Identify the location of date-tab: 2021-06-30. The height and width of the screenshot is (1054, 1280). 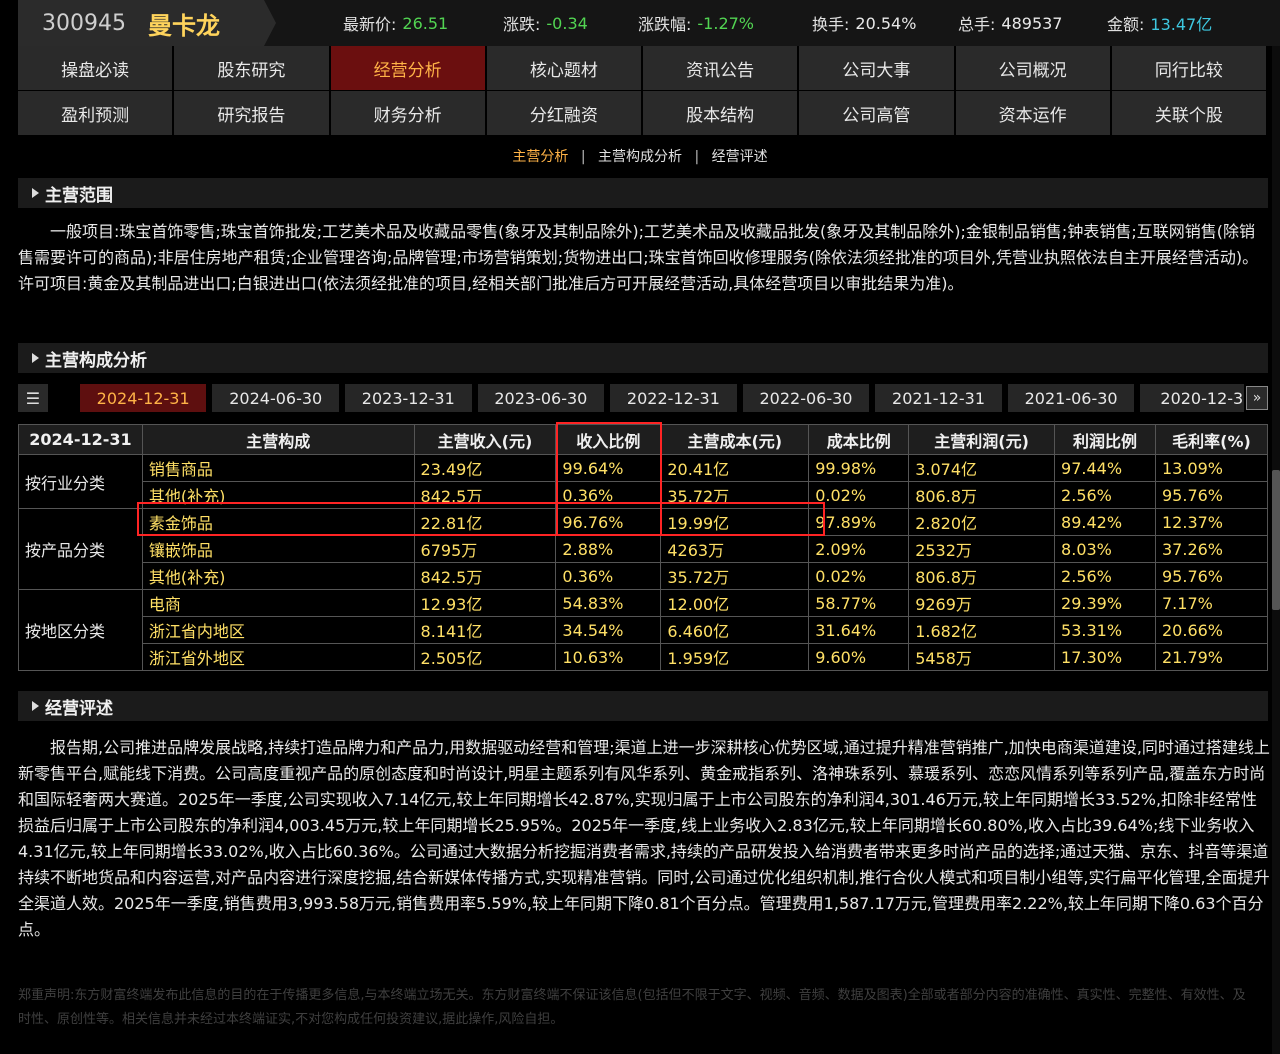
(1071, 398).